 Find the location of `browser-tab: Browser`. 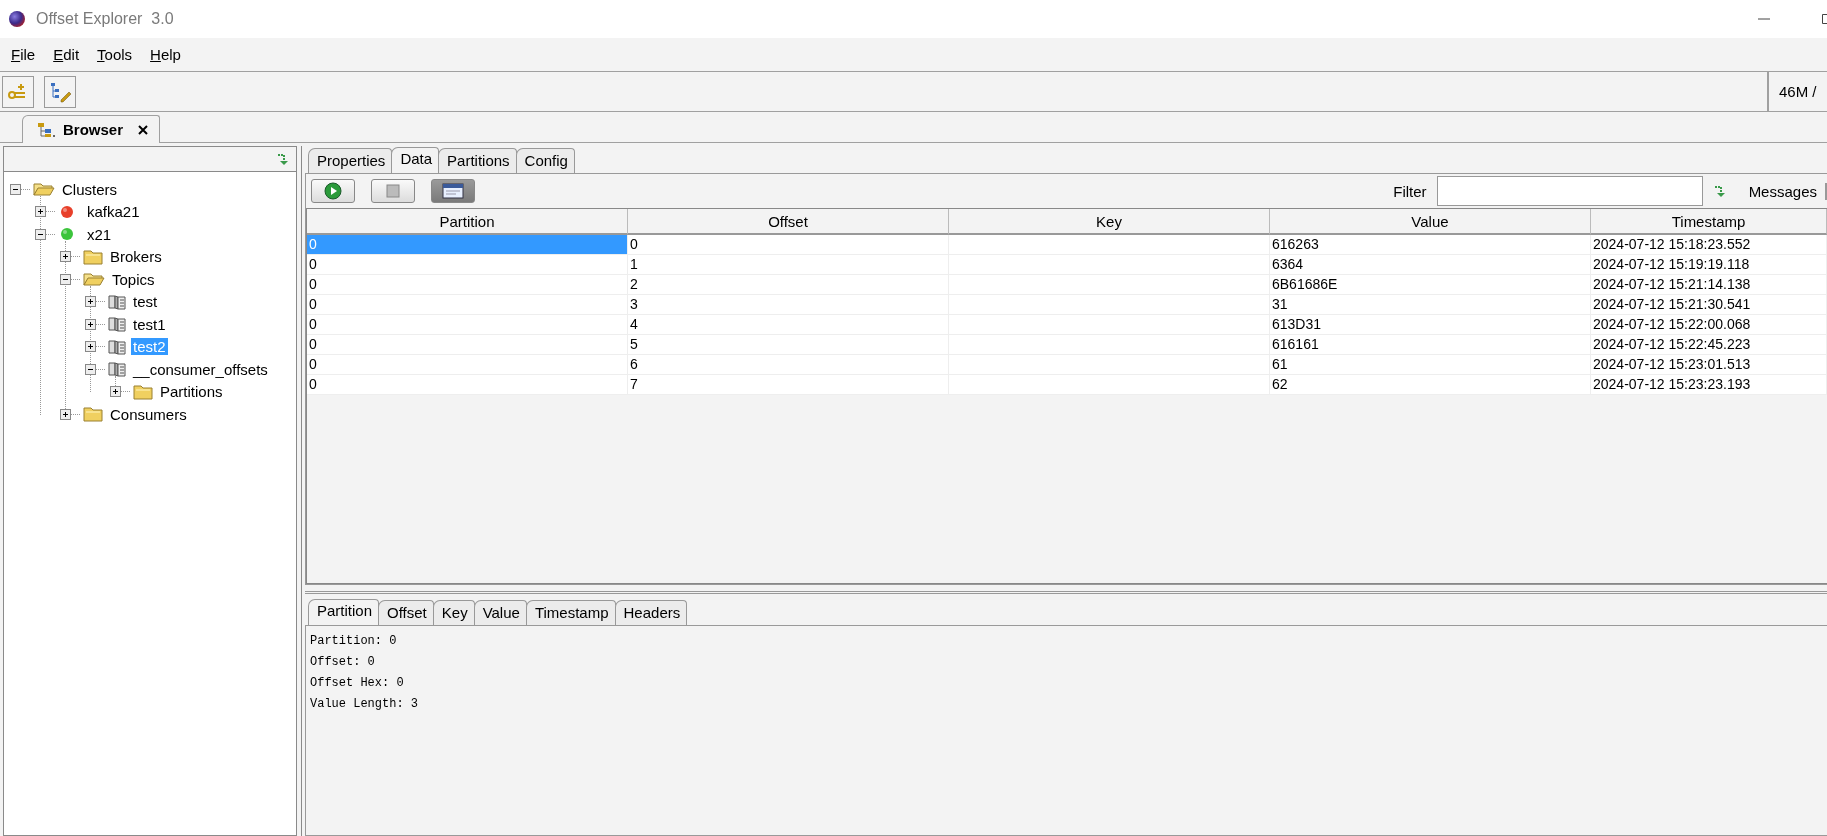

browser-tab: Browser is located at coordinates (91, 129).